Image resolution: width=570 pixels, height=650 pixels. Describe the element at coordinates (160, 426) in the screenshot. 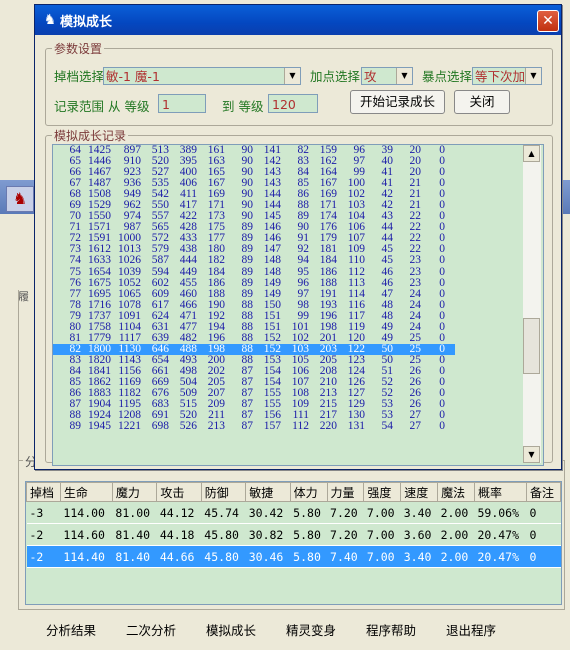

I see `log-cell: 698` at that location.